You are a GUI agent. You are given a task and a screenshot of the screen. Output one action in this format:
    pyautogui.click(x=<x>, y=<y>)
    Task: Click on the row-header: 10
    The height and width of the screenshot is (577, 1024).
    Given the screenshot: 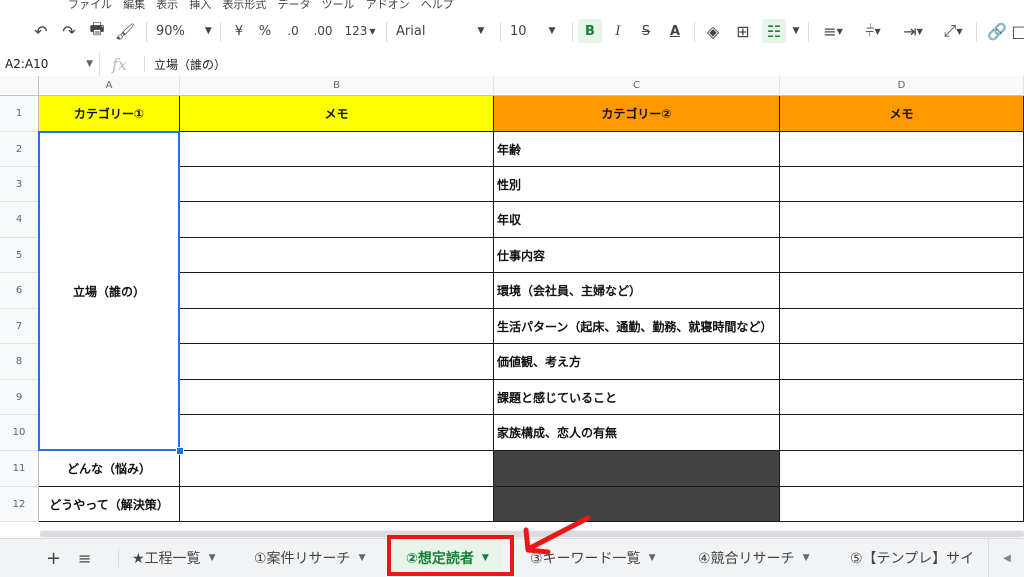 What is the action you would take?
    pyautogui.click(x=19, y=433)
    